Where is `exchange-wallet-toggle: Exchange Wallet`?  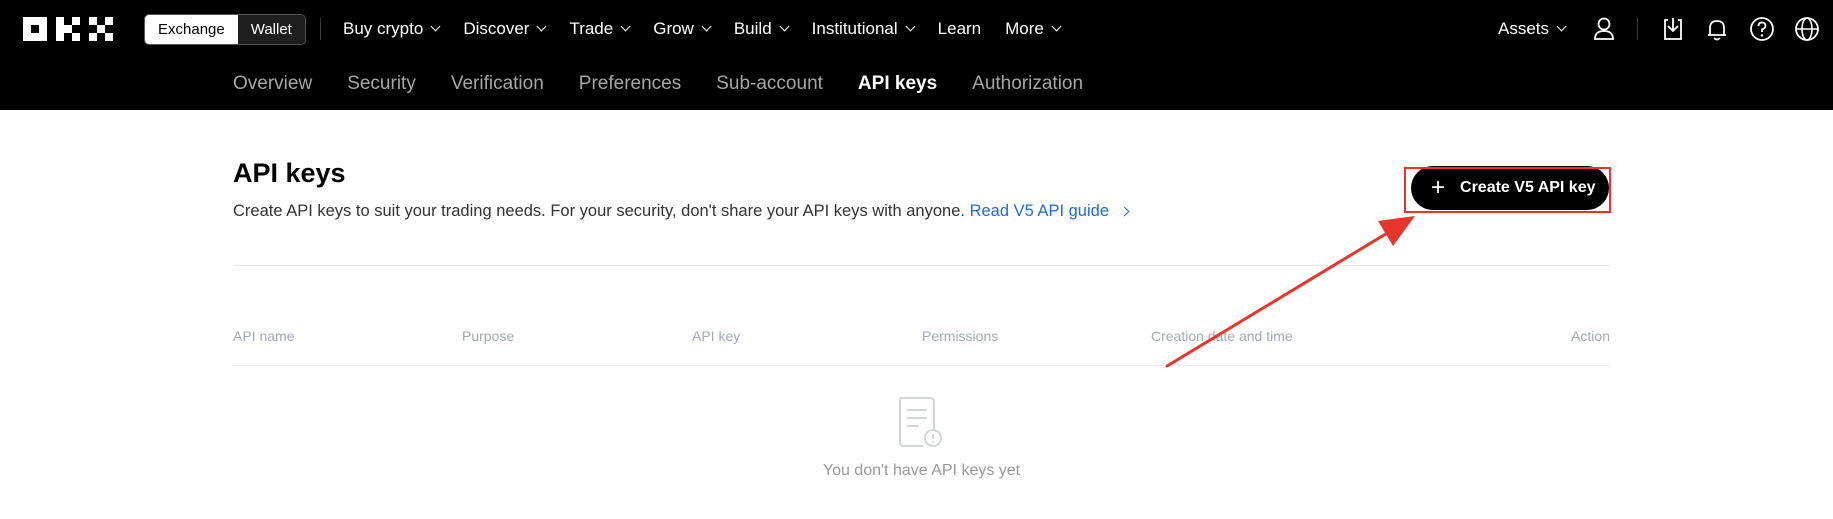 exchange-wallet-toggle: Exchange Wallet is located at coordinates (225, 29).